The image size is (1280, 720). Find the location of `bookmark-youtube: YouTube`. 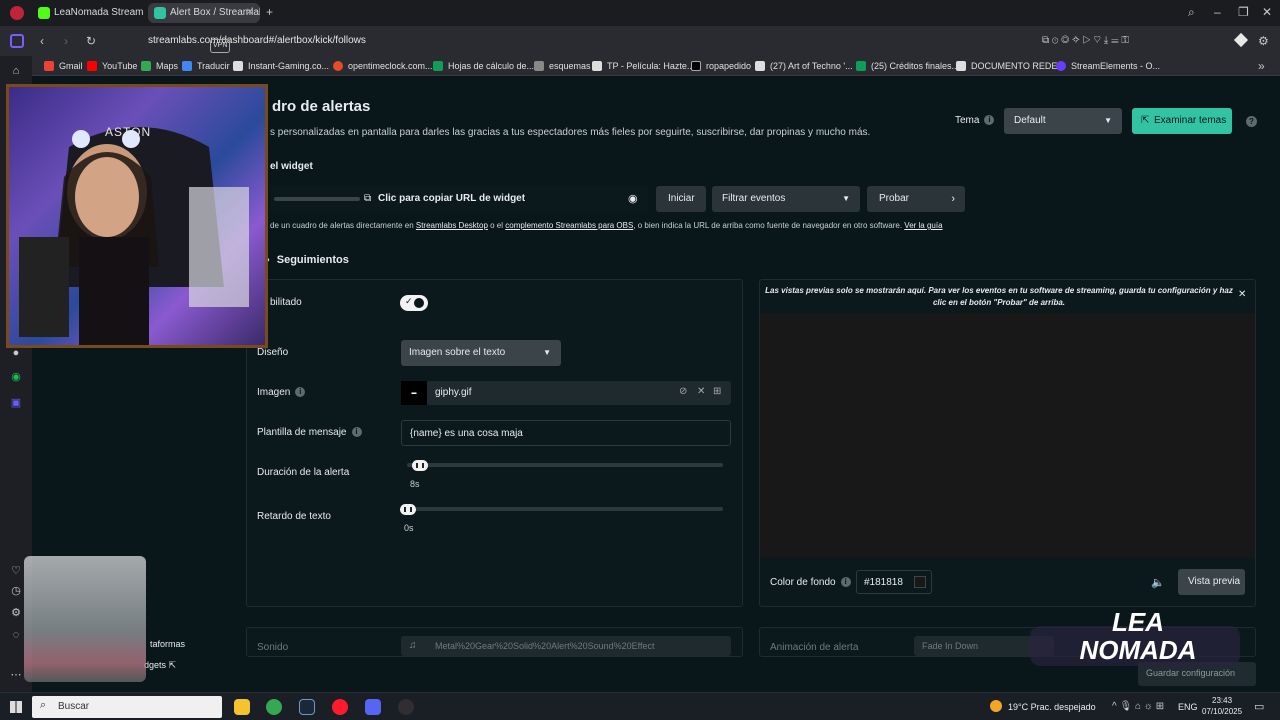

bookmark-youtube: YouTube is located at coordinates (112, 66).